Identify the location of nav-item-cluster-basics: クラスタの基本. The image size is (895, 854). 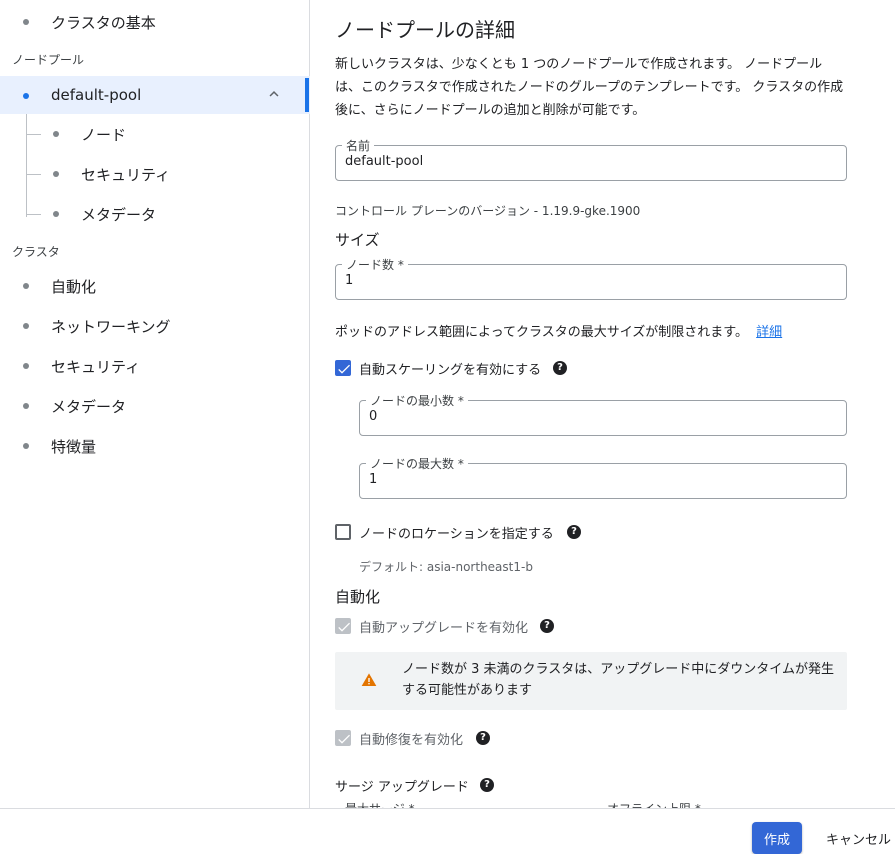
(155, 22).